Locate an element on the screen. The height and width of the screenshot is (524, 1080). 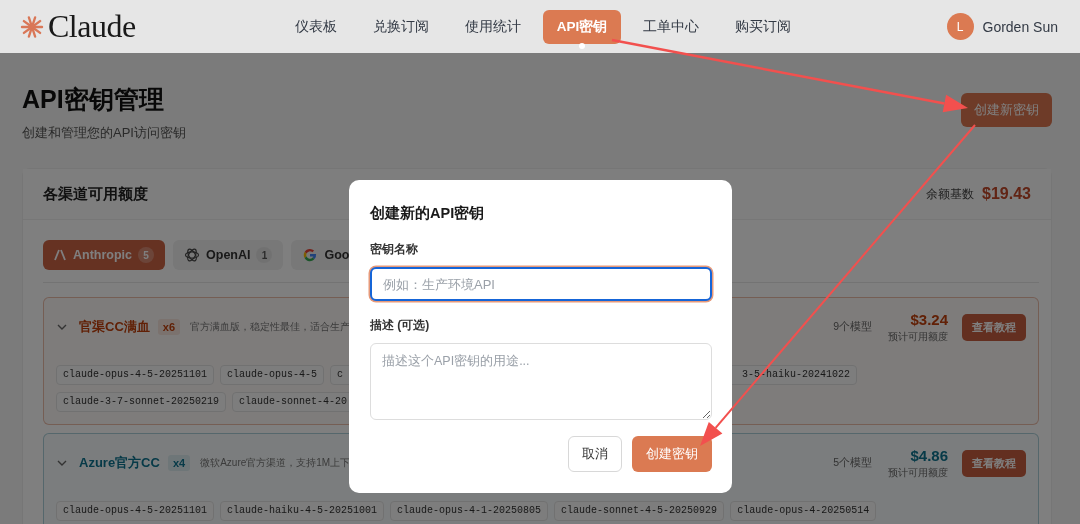
channel-name: 官渠CC满血 is located at coordinates (114, 327).